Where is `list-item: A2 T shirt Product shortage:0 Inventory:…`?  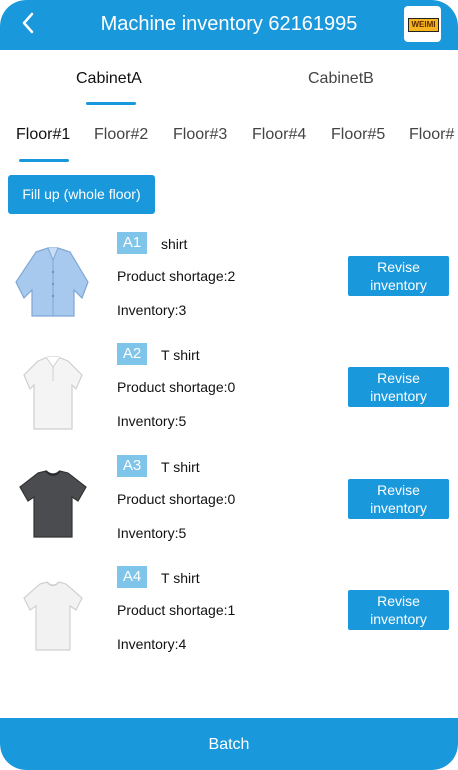 list-item: A2 T shirt Product shortage:0 Inventory:… is located at coordinates (229, 398).